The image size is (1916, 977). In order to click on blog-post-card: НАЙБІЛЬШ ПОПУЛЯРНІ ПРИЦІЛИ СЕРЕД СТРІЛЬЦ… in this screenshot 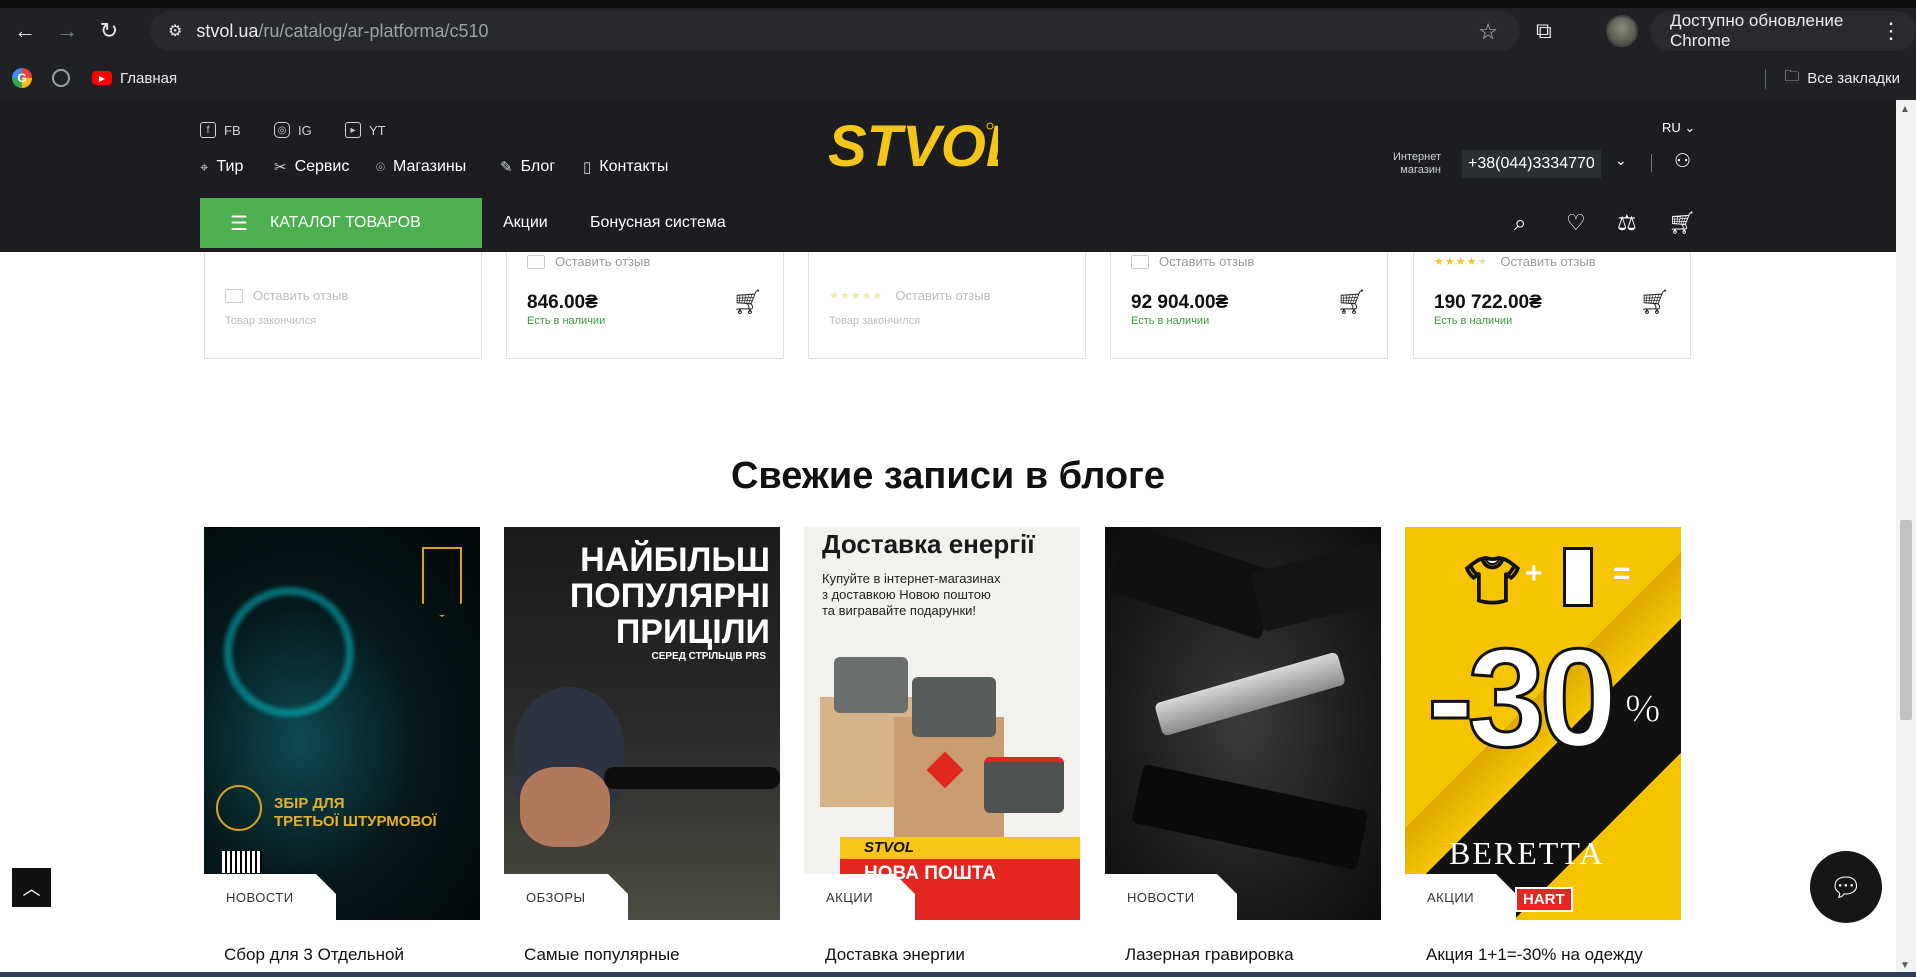, I will do `click(642, 723)`.